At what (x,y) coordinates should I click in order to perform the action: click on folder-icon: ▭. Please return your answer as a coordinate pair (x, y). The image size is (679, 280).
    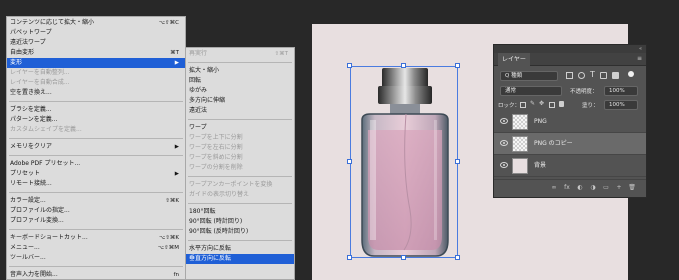
    Looking at the image, I should click on (606, 188).